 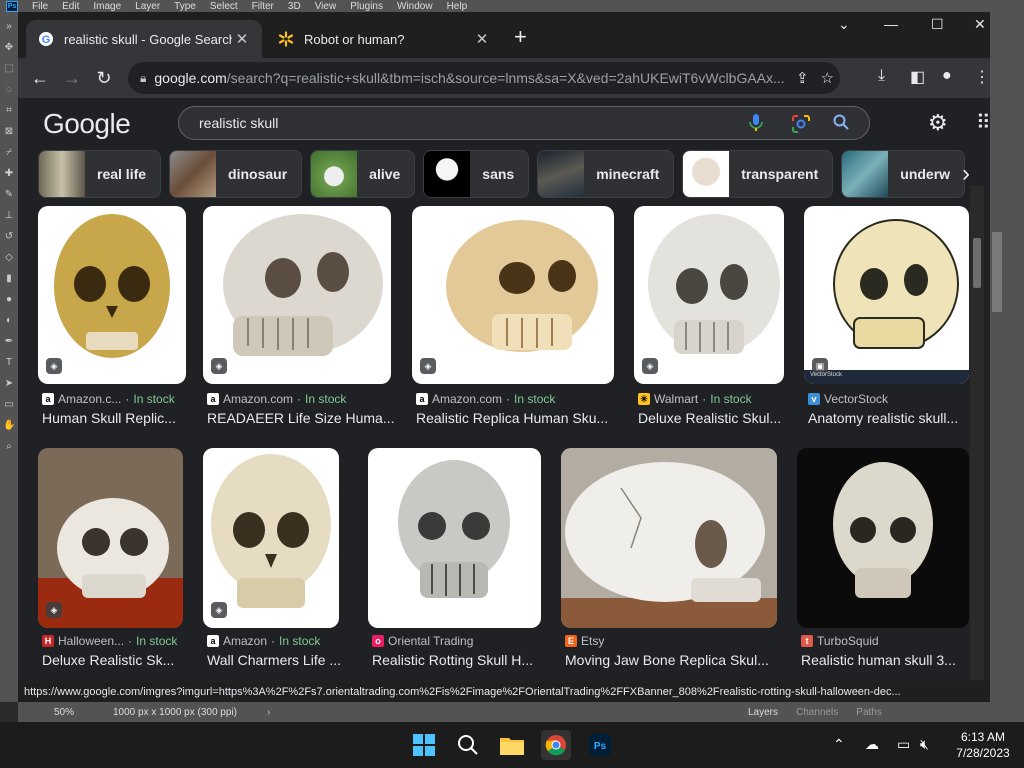 I want to click on result-source: a Amazon.c... · In stock, so click(x=108, y=399).